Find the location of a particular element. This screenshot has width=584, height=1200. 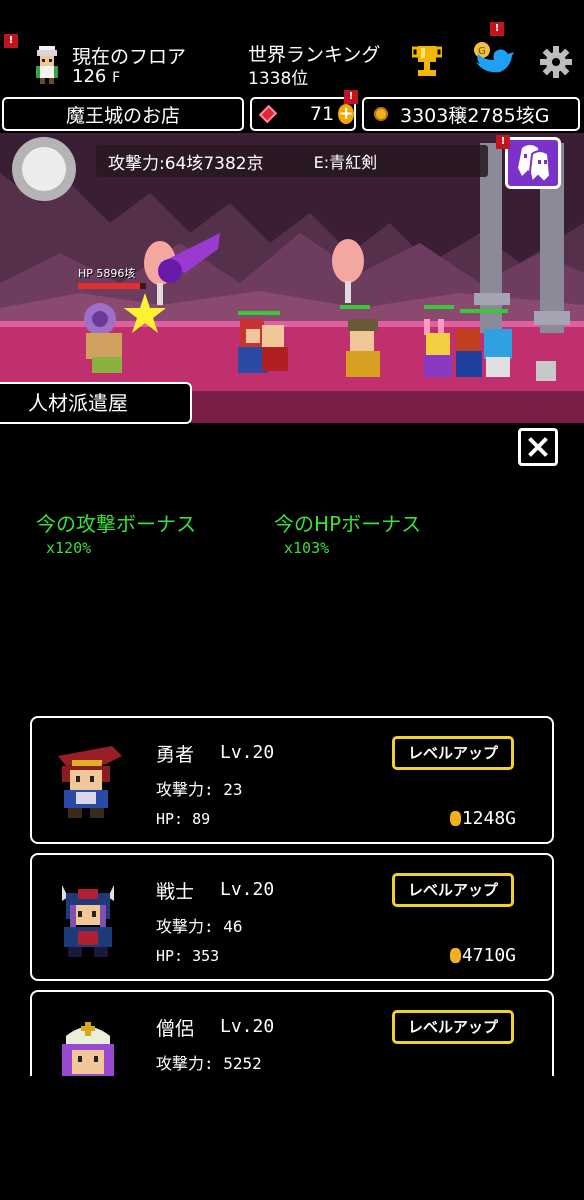

floor-number: 126 is located at coordinates (89, 76).